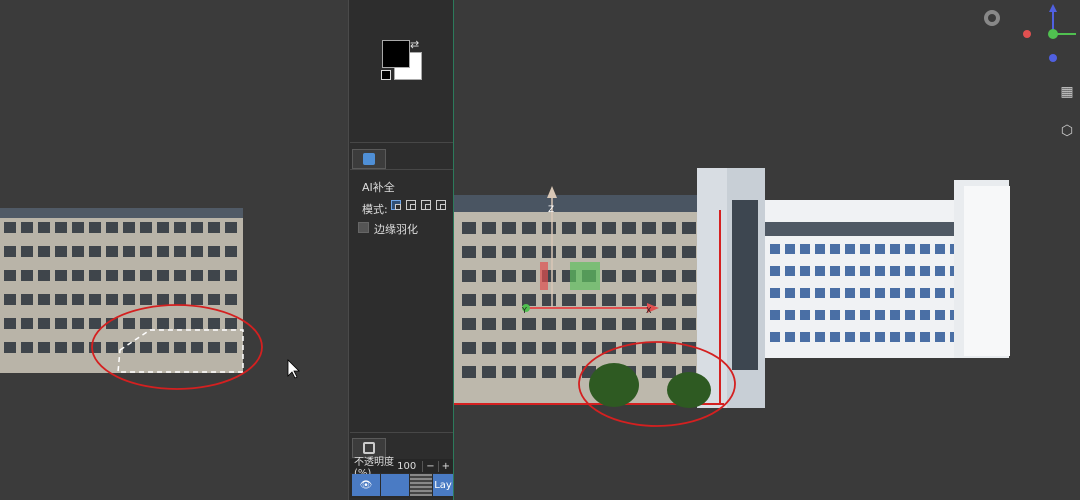 The image size is (1080, 500). I want to click on layer-thumbnail, so click(421, 485).